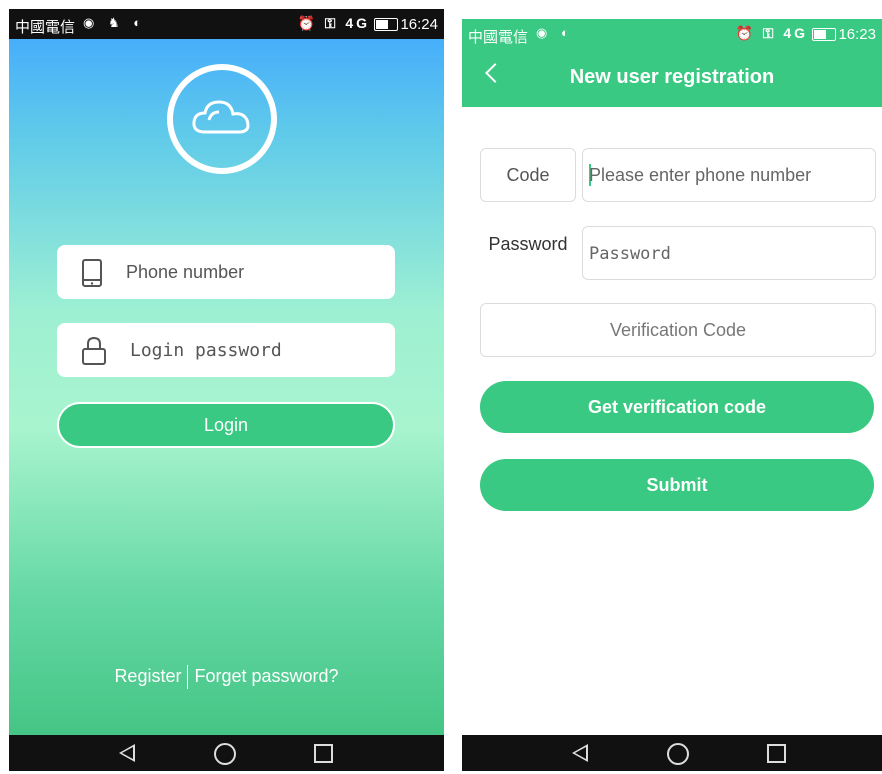 Image resolution: width=882 pixels, height=774 pixels. I want to click on password-label: Password, so click(528, 244).